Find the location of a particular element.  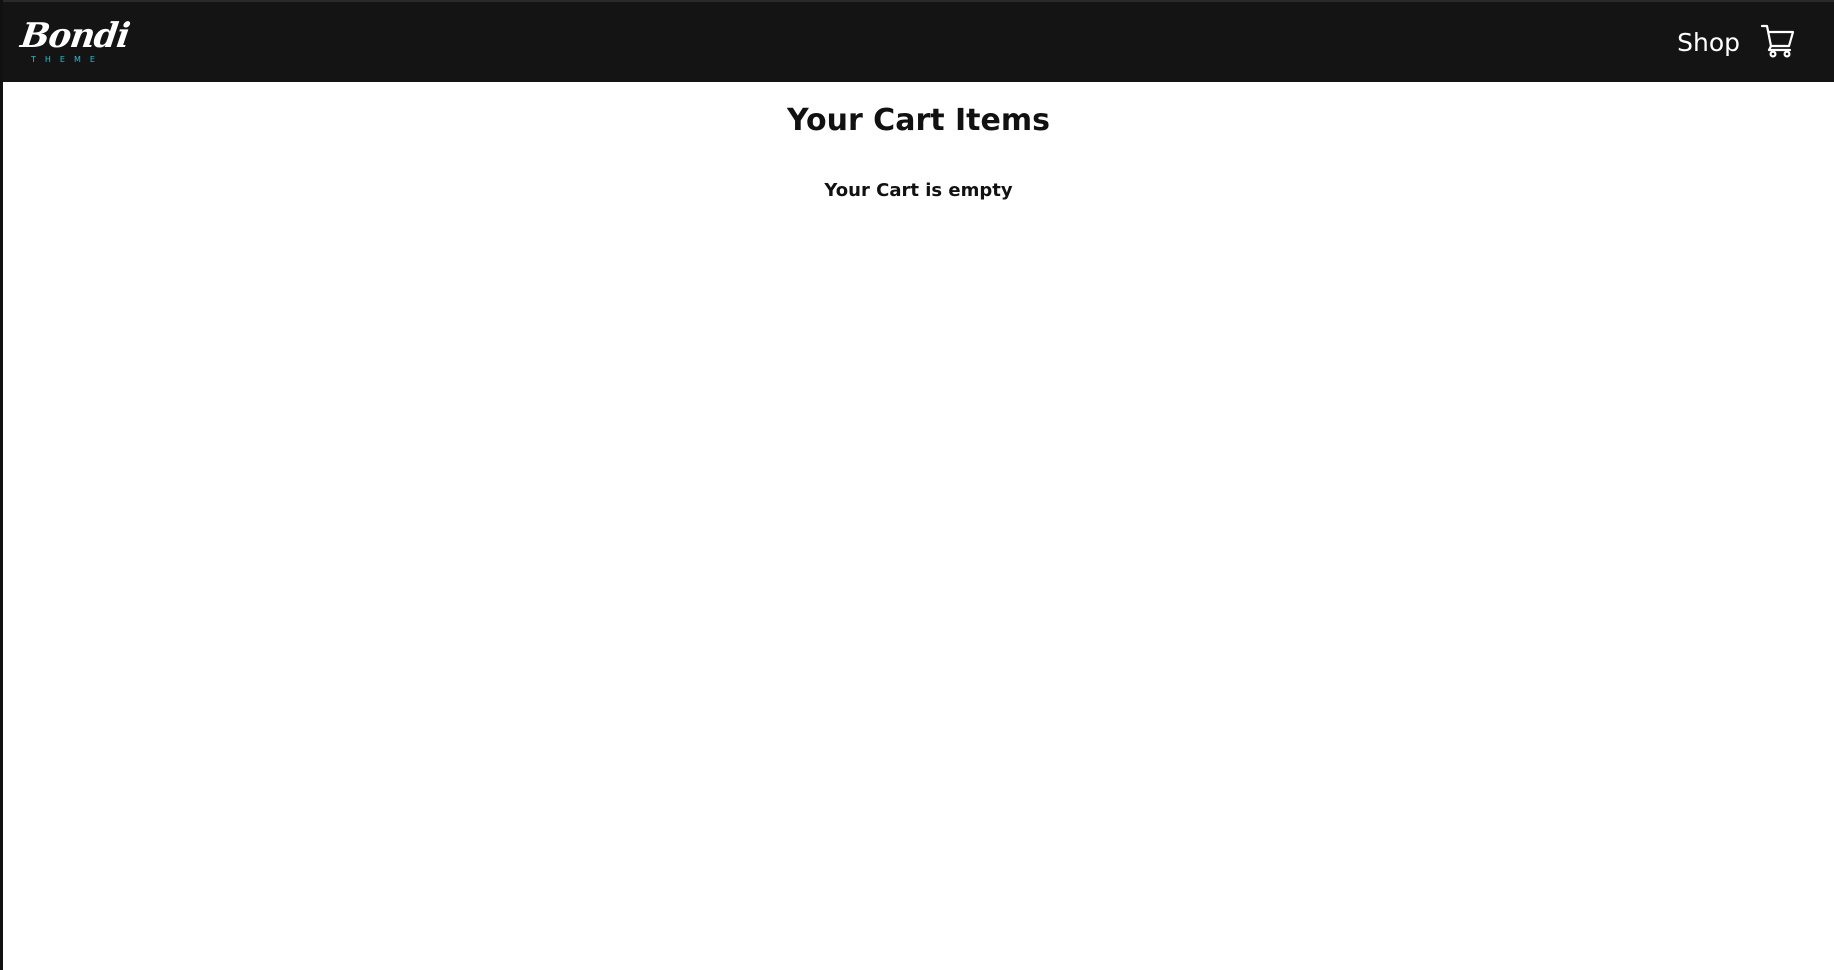

top-navigation-bar: Bondi THEME Shop is located at coordinates (918, 41).